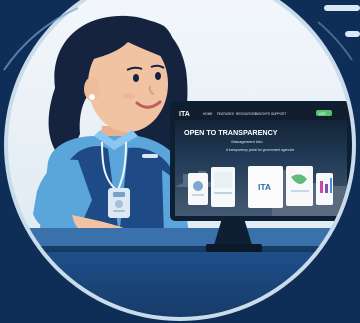 The height and width of the screenshot is (323, 360). What do you see at coordinates (225, 114) in the screenshot?
I see `monitor-nav-features: FEATURES` at bounding box center [225, 114].